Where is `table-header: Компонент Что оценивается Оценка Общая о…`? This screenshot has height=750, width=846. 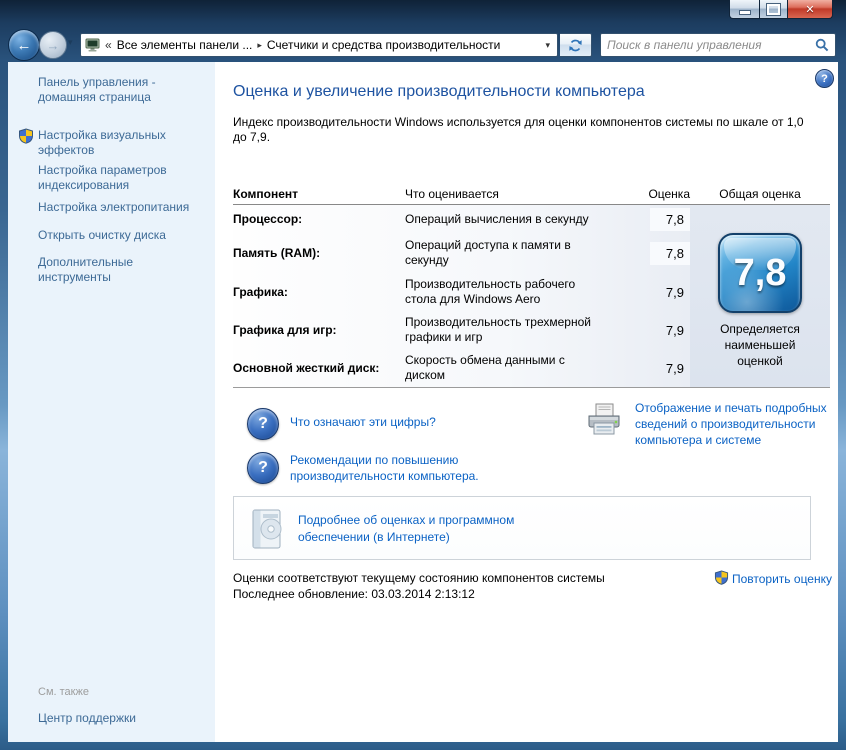 table-header: Компонент Что оценивается Оценка Общая о… is located at coordinates (531, 194).